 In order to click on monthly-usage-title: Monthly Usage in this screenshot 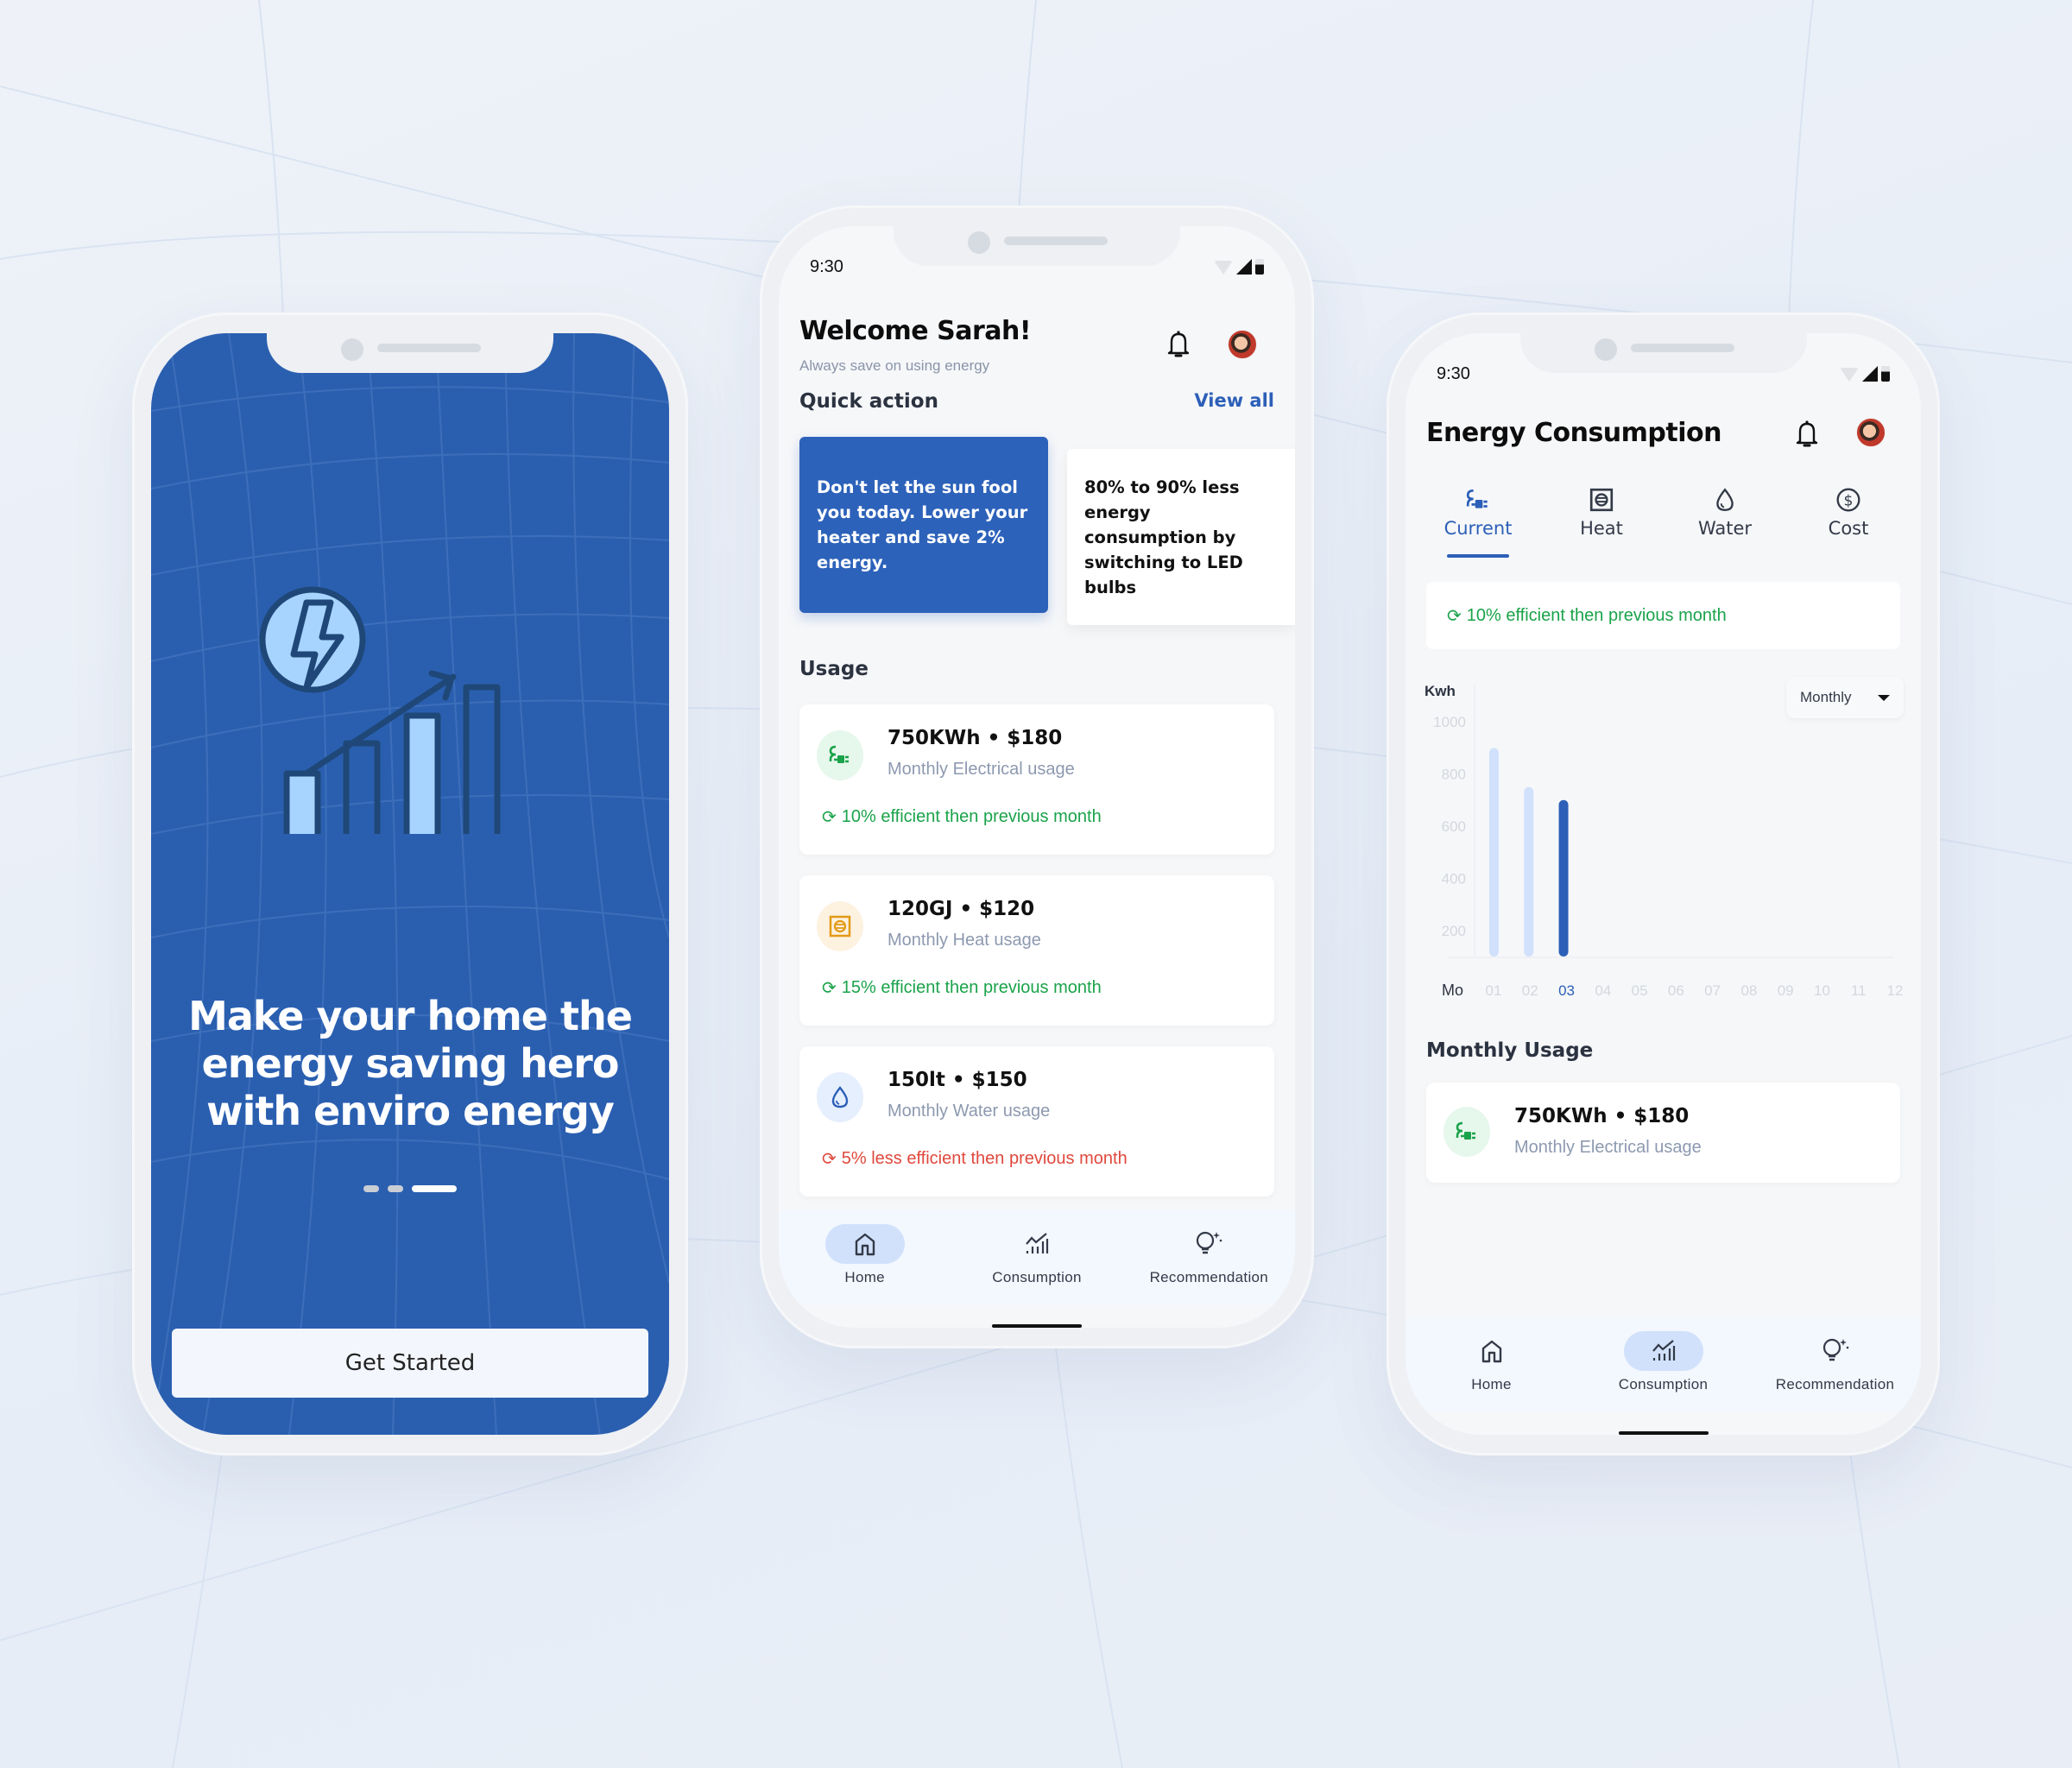, I will do `click(1510, 1050)`.